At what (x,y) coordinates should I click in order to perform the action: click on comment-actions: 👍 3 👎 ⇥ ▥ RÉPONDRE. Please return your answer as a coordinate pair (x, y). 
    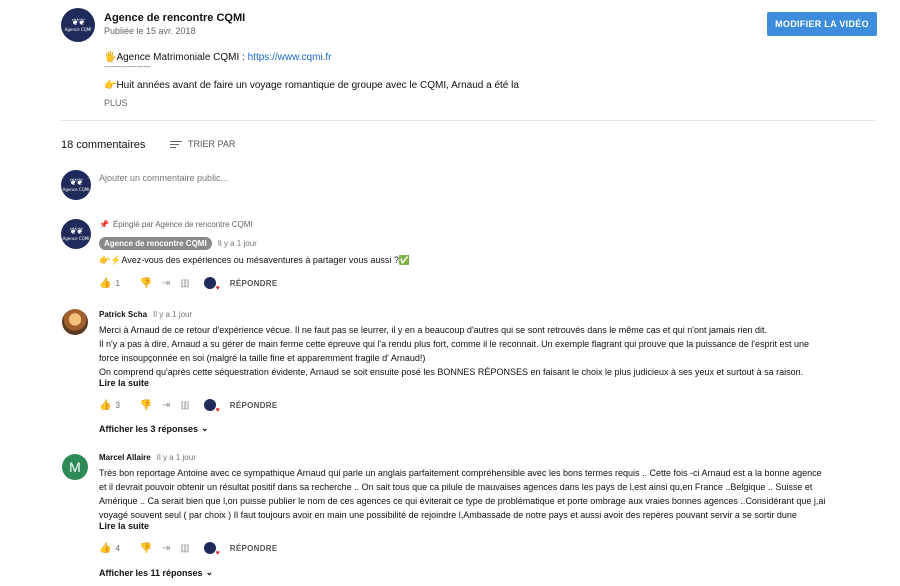
    Looking at the image, I should click on (188, 406).